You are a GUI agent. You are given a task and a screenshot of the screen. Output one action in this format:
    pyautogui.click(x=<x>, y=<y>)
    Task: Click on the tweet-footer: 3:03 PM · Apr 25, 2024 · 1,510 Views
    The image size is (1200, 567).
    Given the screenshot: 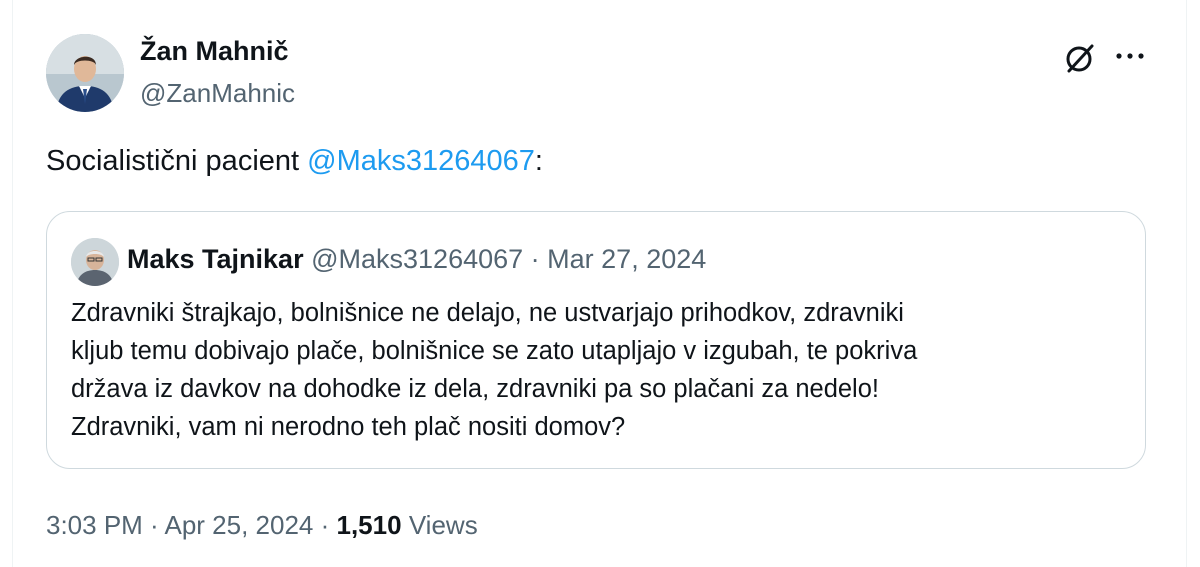 What is the action you would take?
    pyautogui.click(x=262, y=525)
    